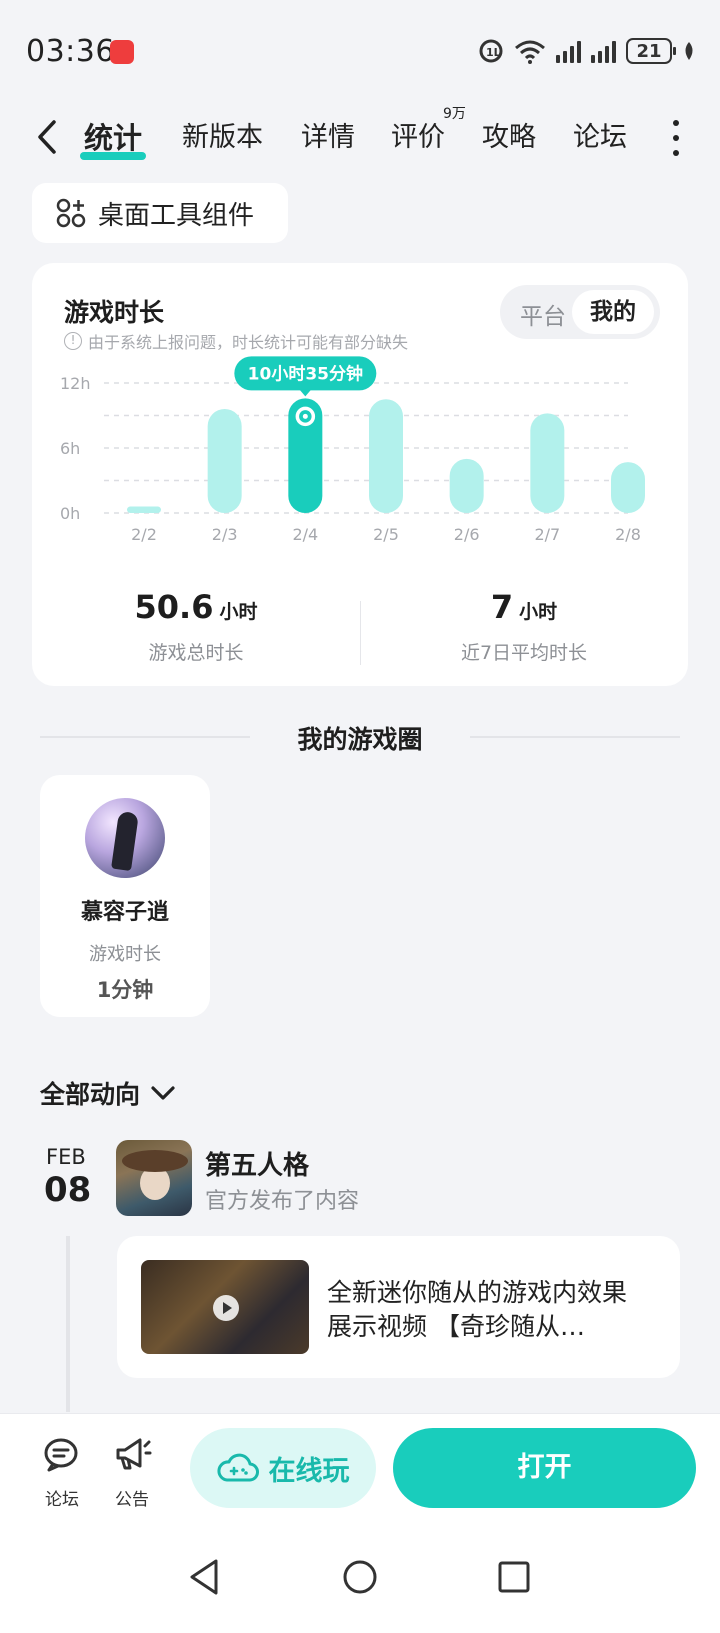 The height and width of the screenshot is (1633, 720). I want to click on tab-bar: 统计 新版本 详情 评价 攻略 论坛, so click(360, 140).